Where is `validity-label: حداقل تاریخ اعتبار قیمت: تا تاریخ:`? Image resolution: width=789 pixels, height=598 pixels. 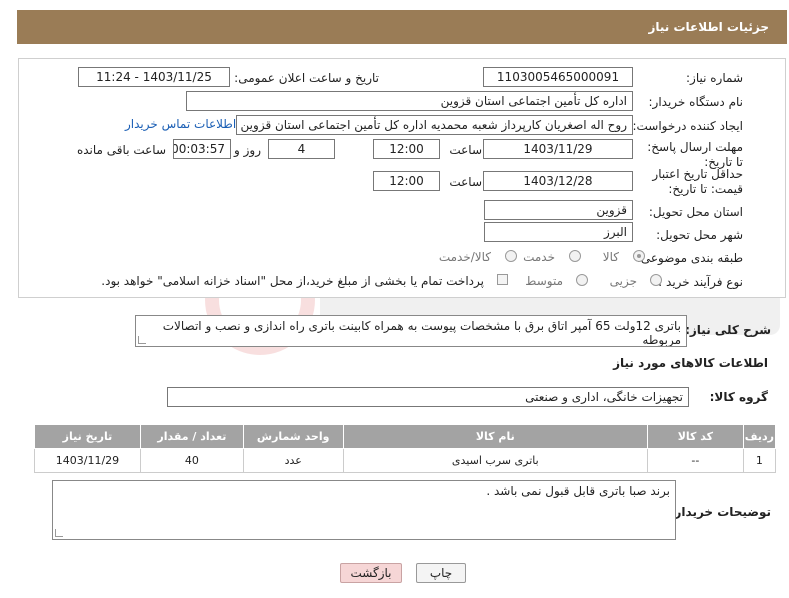
validity-label: حداقل تاریخ اعتبار قیمت: تا تاریخ: is located at coordinates (697, 181).